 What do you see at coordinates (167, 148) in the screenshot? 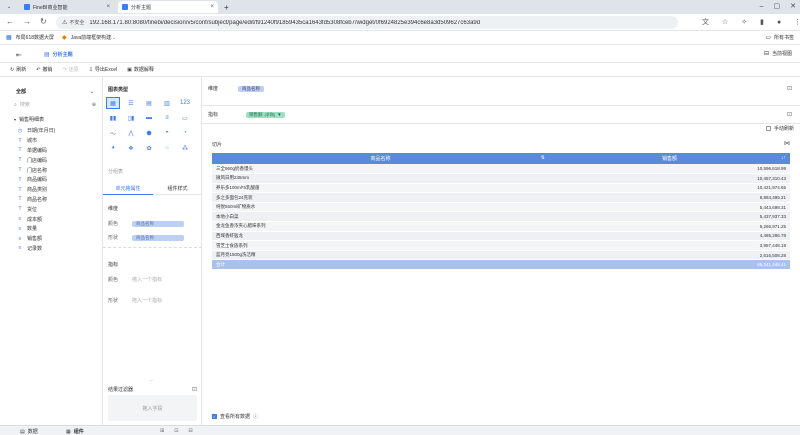
I see `scatter-icon: ⁘` at bounding box center [167, 148].